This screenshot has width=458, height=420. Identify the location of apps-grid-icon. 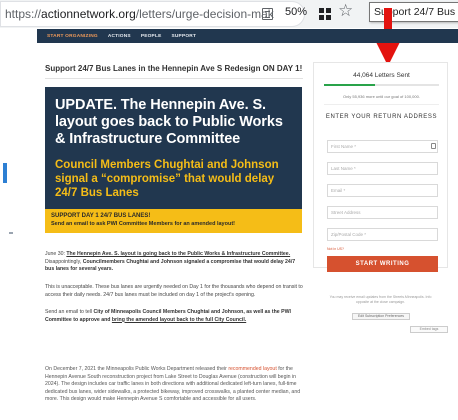
(325, 14).